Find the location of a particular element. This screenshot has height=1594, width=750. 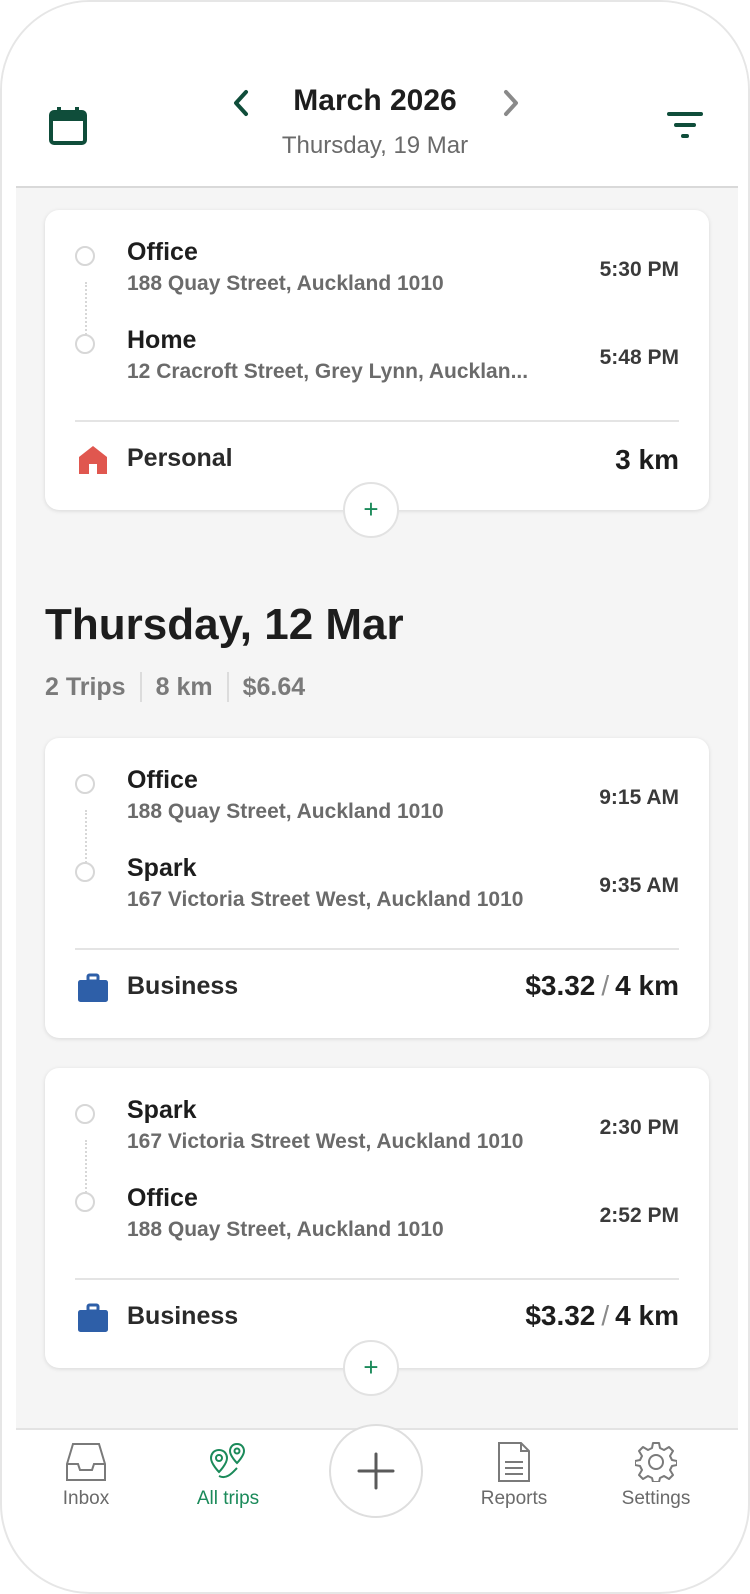

plus-icon is located at coordinates (376, 1471).